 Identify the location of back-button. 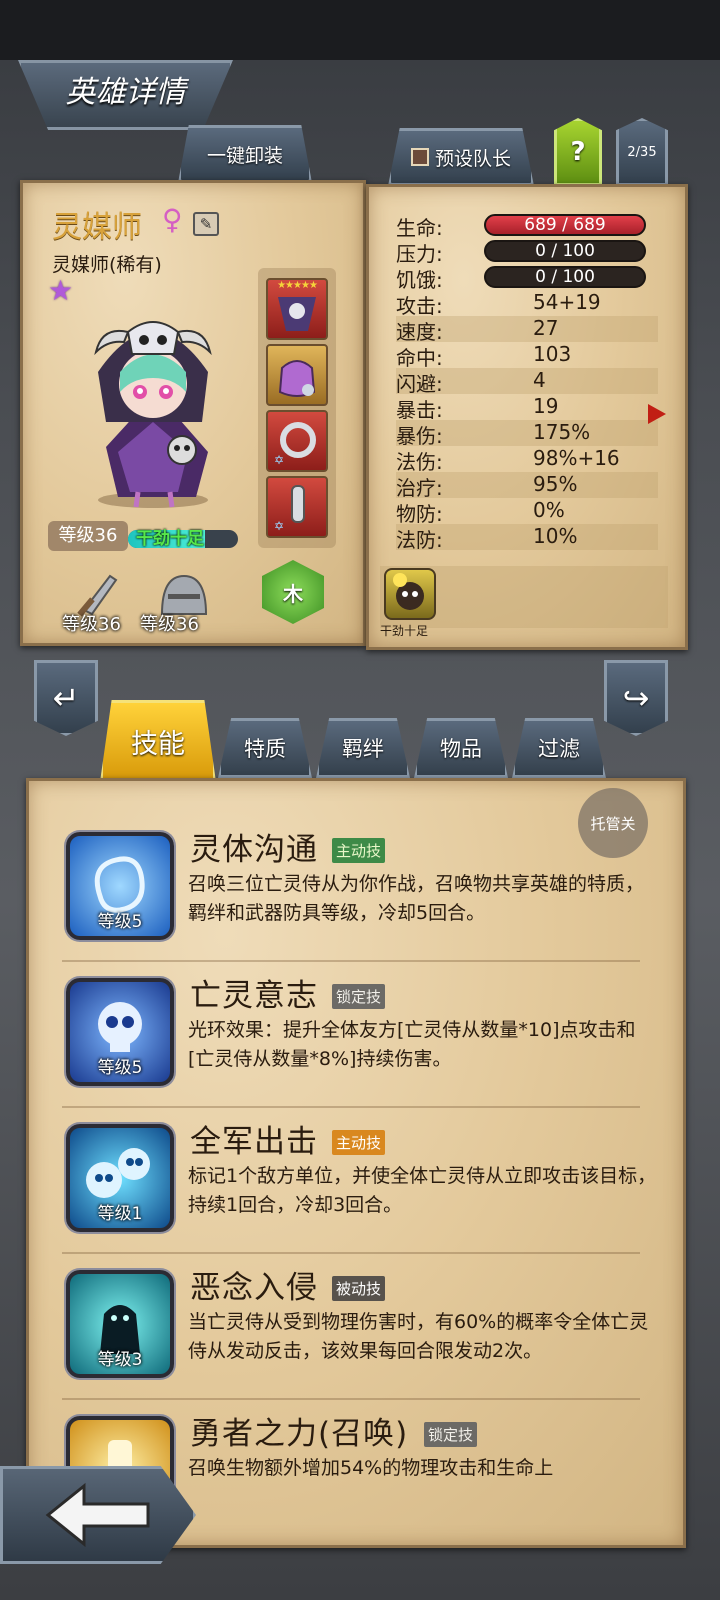
(98, 1515).